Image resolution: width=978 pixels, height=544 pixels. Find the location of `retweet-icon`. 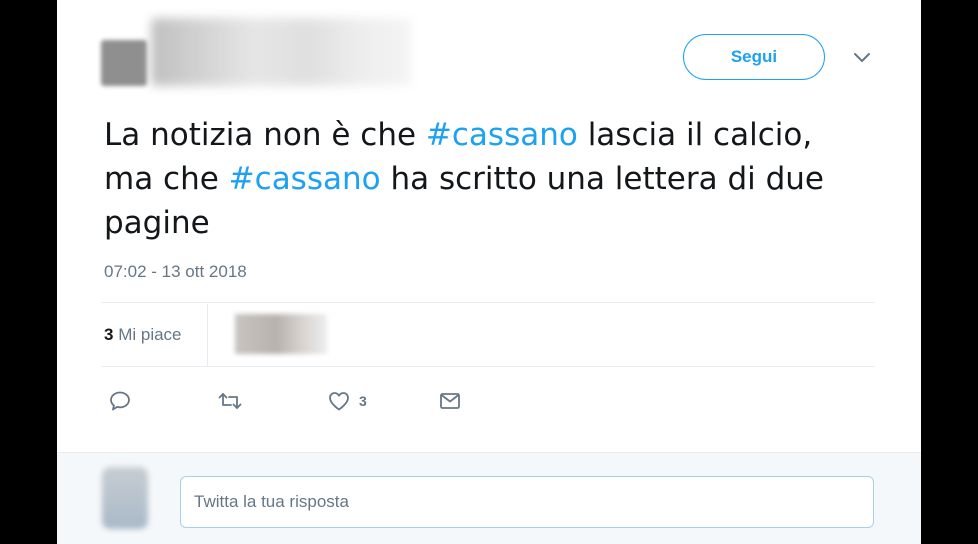

retweet-icon is located at coordinates (230, 401).